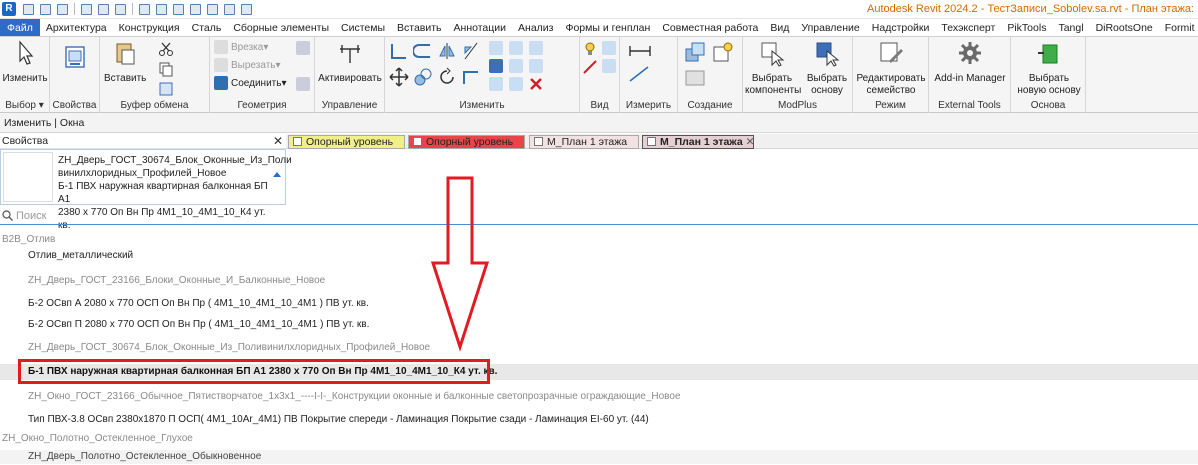  I want to click on sync-icon, so click(62, 9).